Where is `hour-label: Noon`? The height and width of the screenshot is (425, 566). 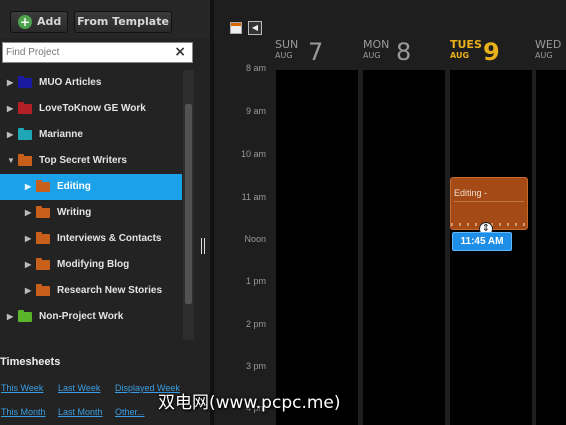 hour-label: Noon is located at coordinates (255, 239).